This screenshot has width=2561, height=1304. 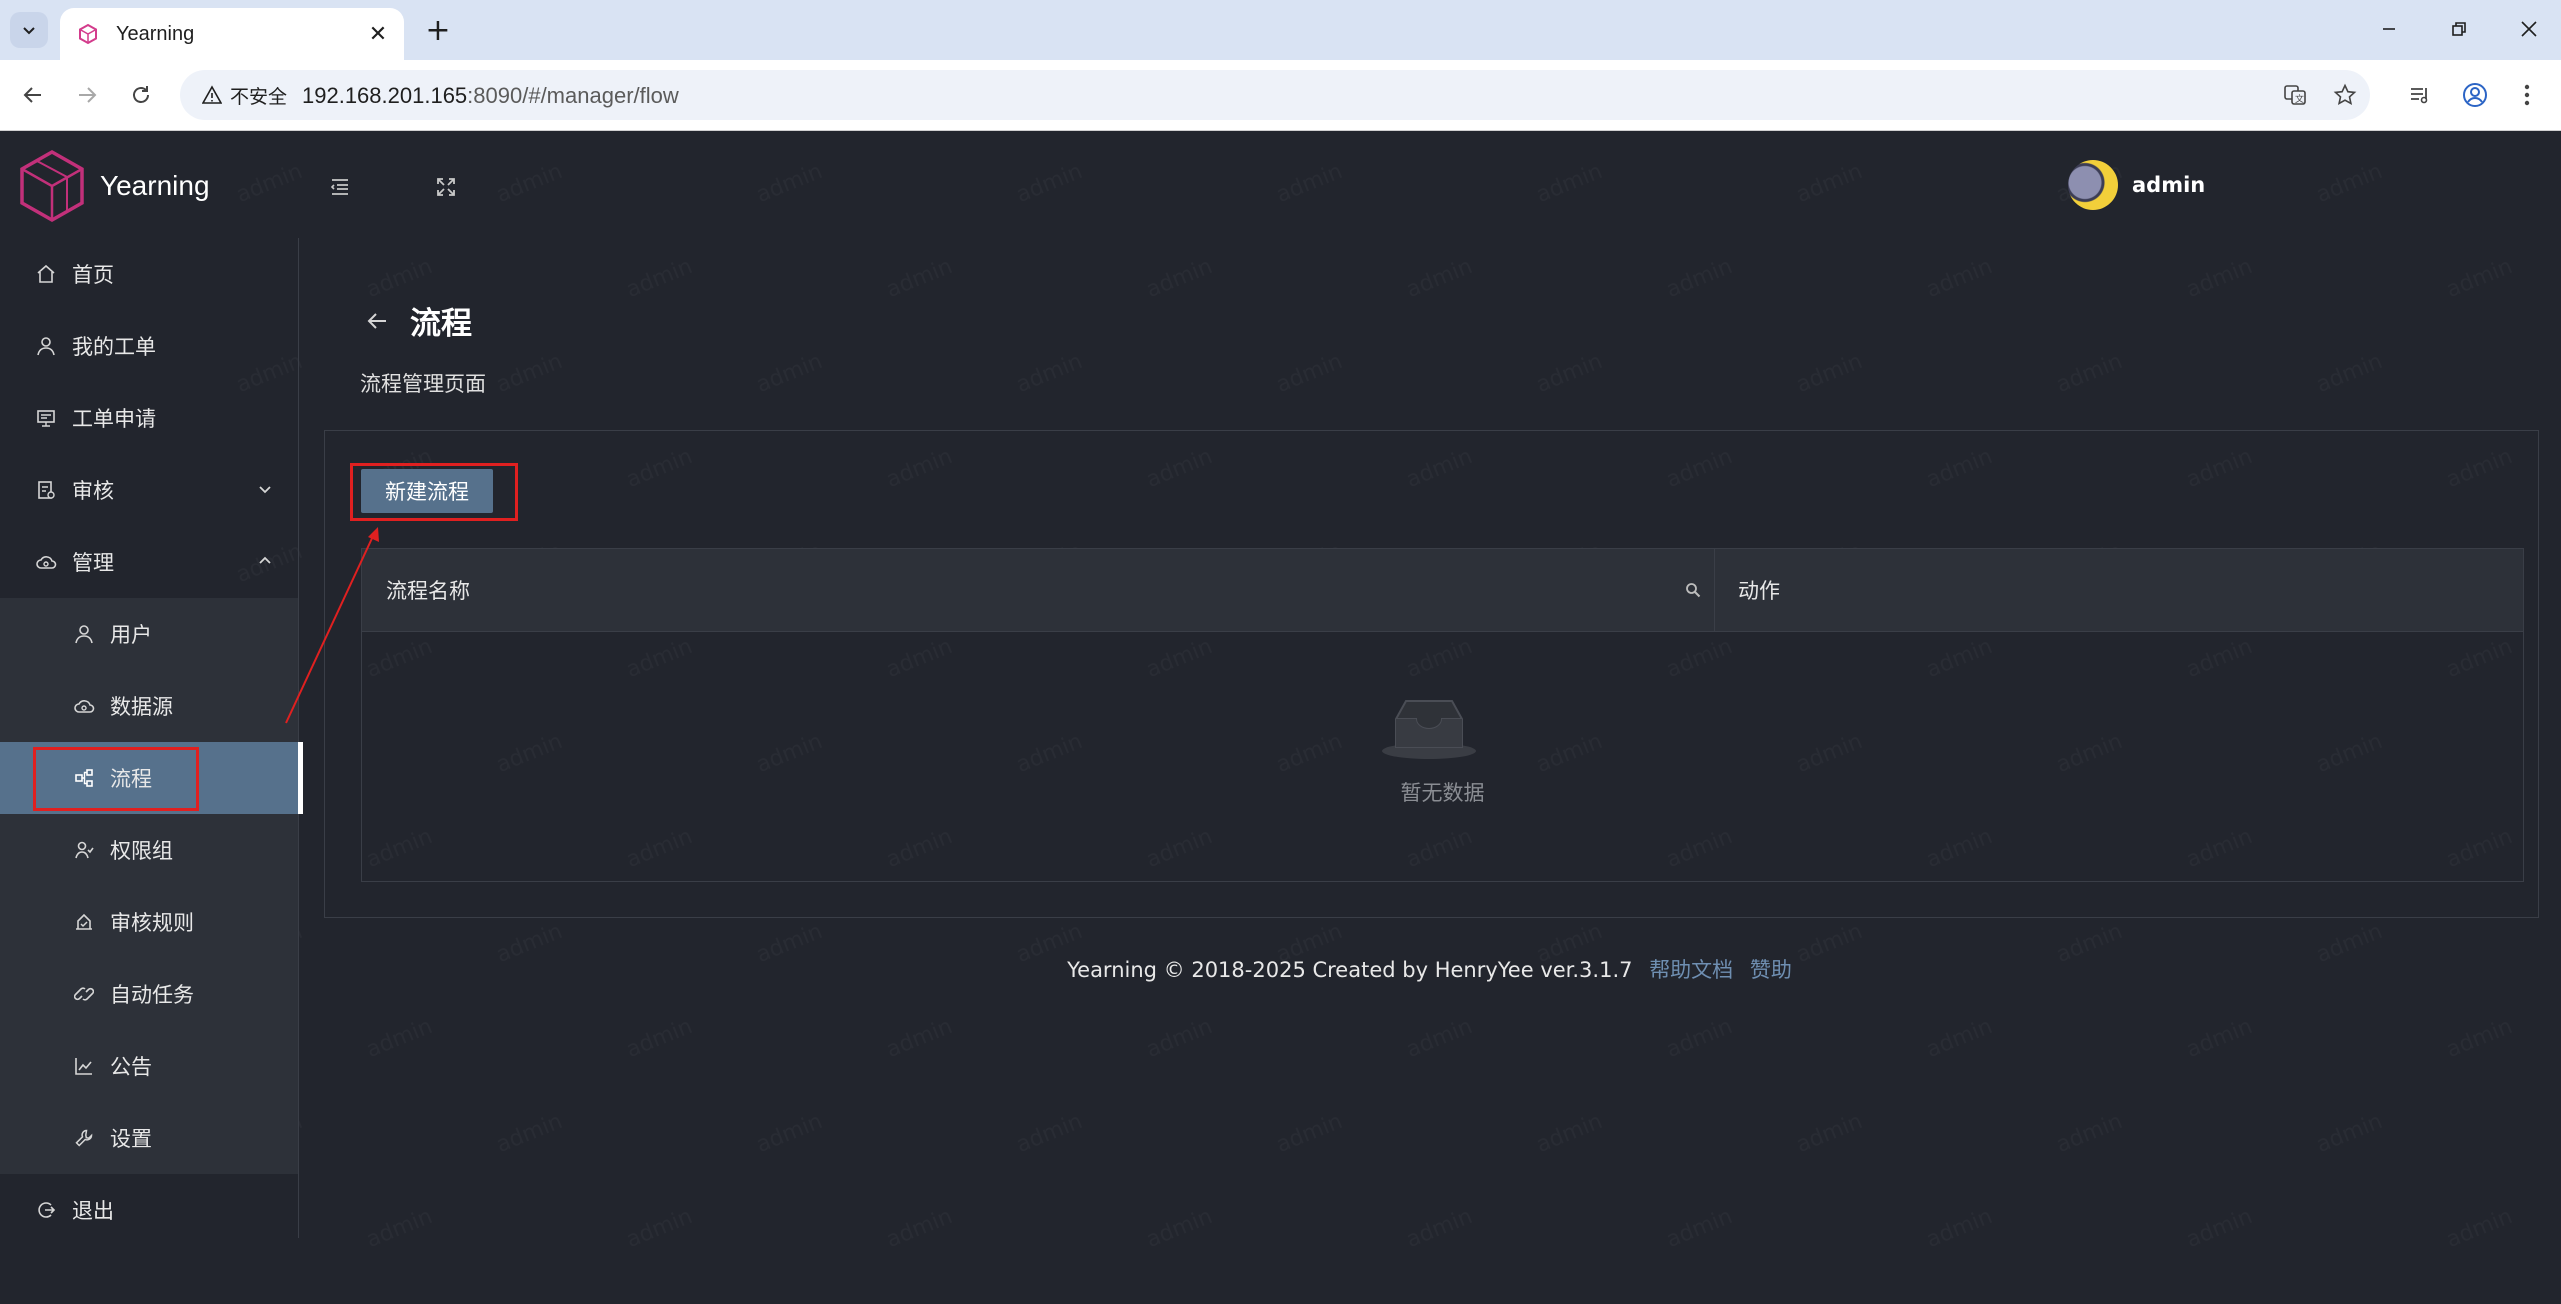 I want to click on sidebar-item-audit-rules: 审核规则, so click(x=149, y=922).